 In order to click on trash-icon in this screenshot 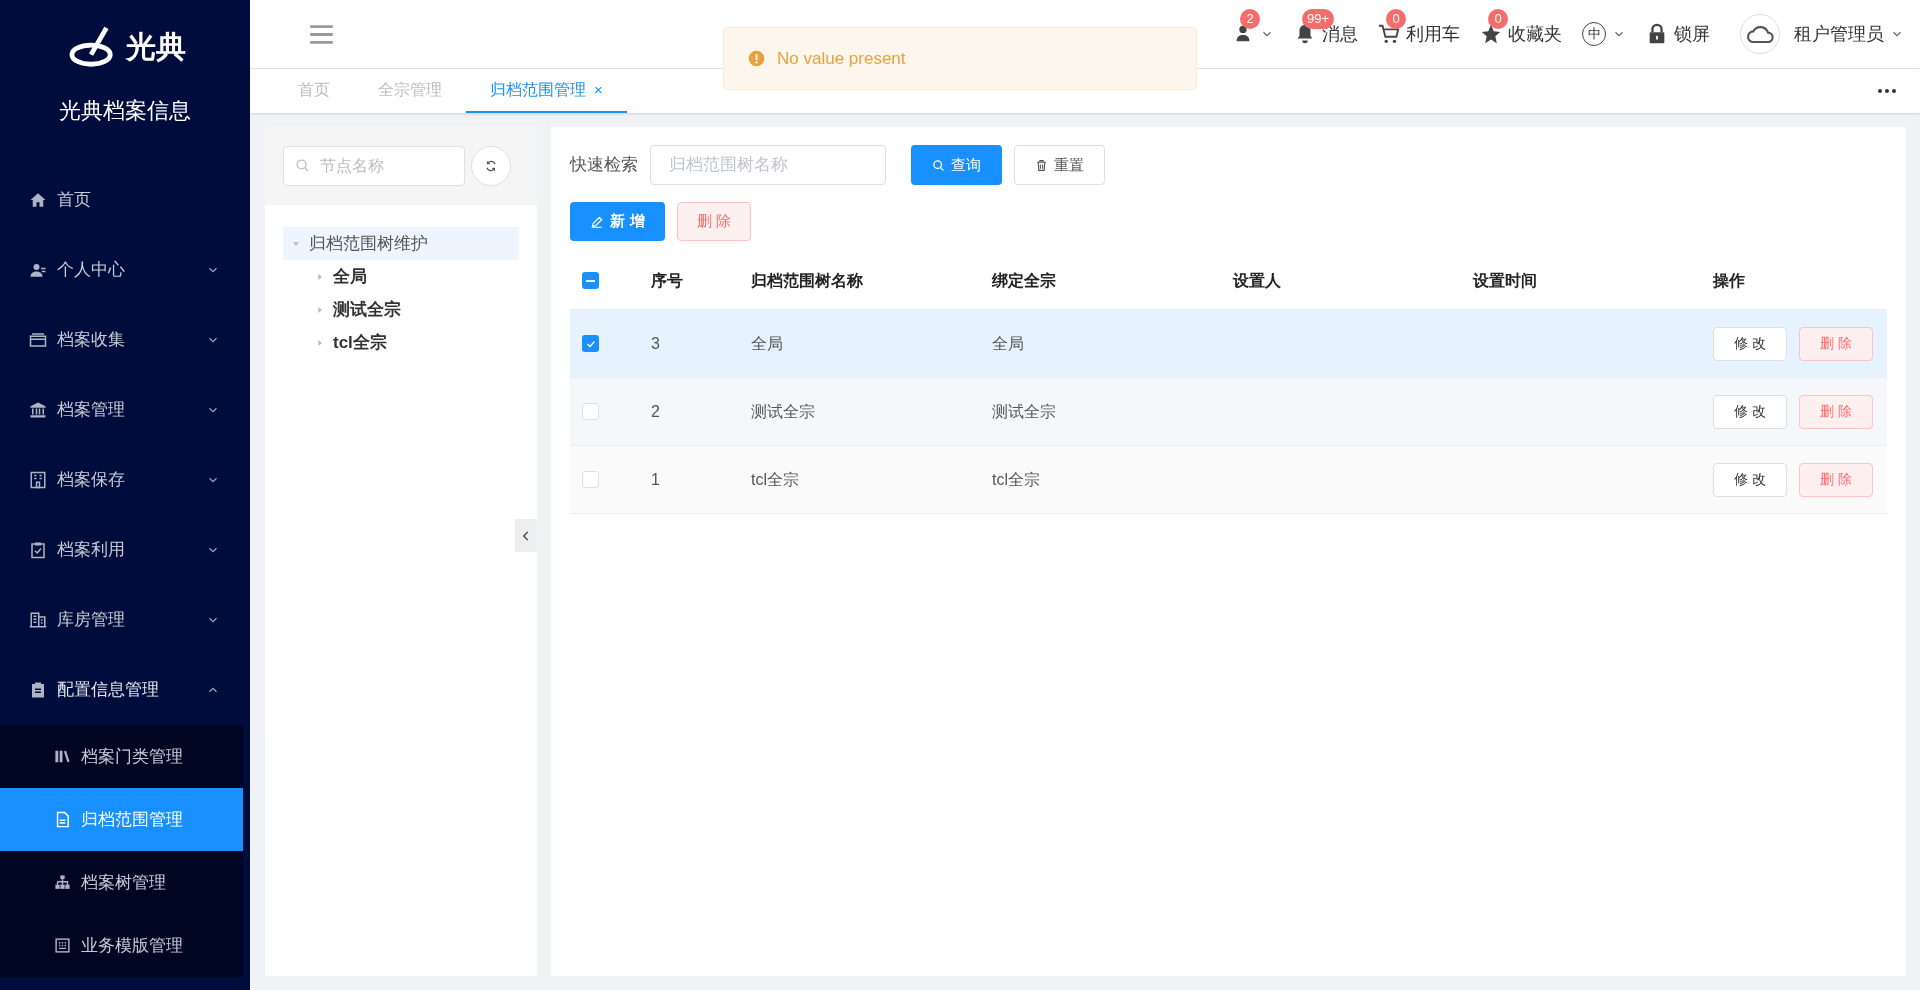, I will do `click(1041, 165)`.